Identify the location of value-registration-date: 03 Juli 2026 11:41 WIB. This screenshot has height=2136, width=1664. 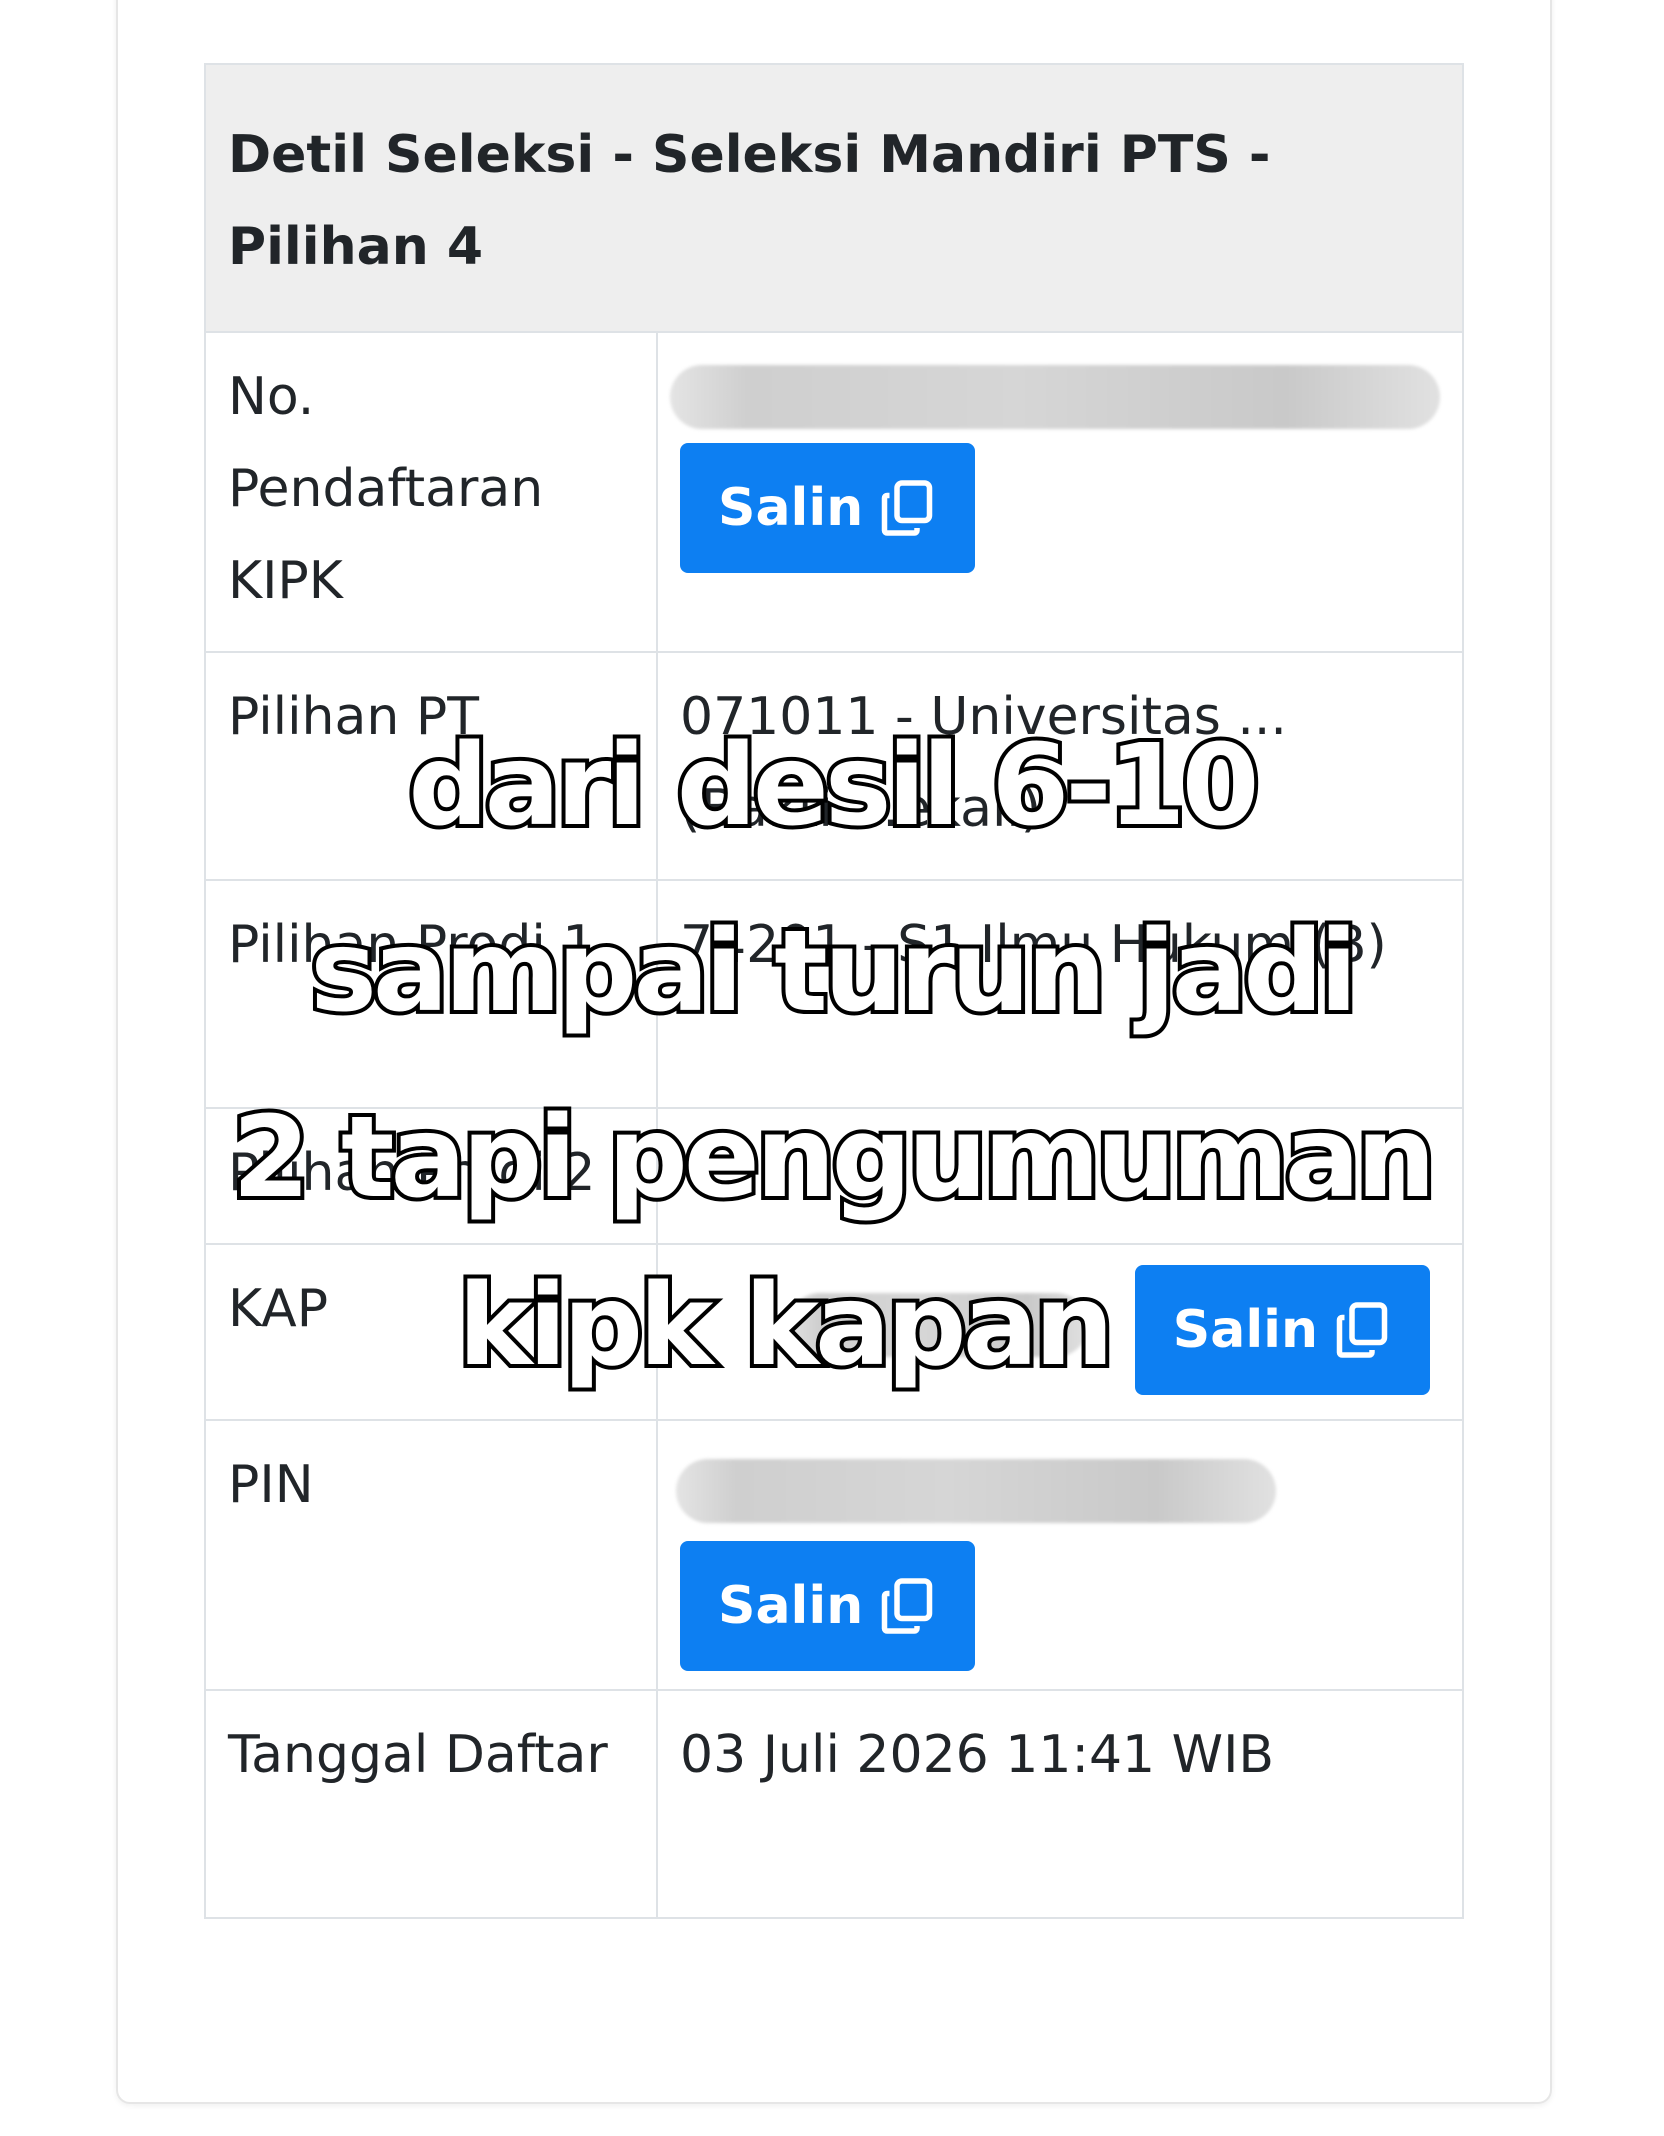
(1060, 1804).